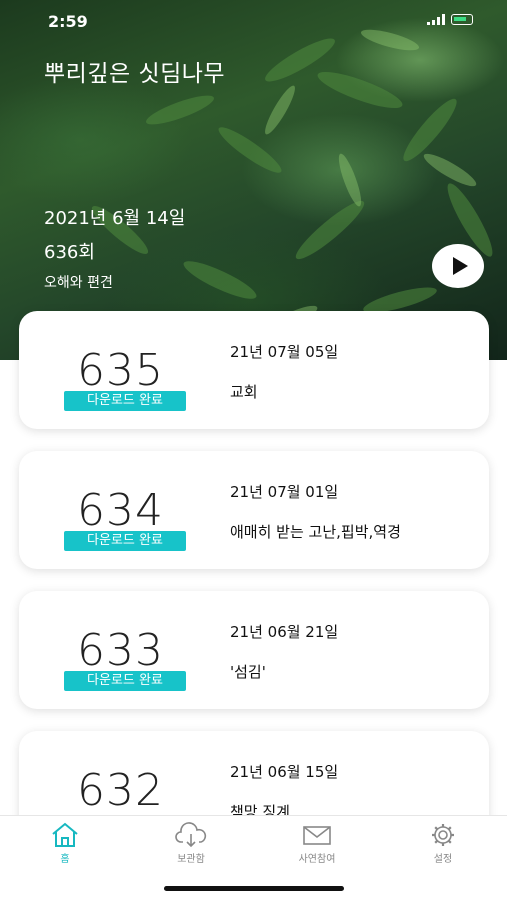 This screenshot has height=900, width=507. I want to click on episode-date: 21년 07월 05일, so click(284, 352).